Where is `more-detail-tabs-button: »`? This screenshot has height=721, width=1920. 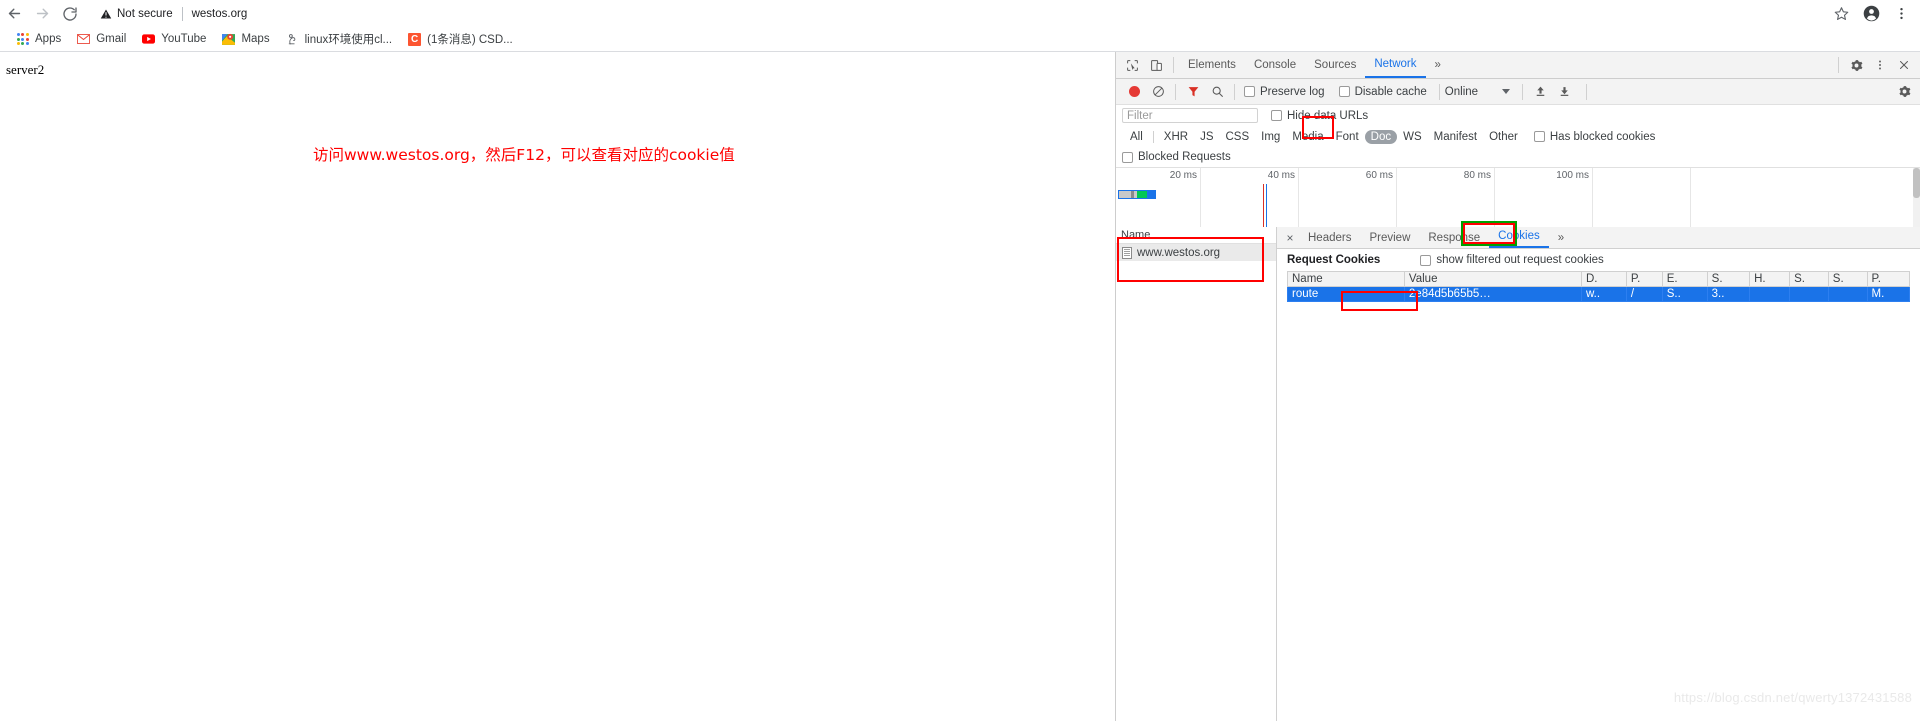
more-detail-tabs-button: » is located at coordinates (1561, 238).